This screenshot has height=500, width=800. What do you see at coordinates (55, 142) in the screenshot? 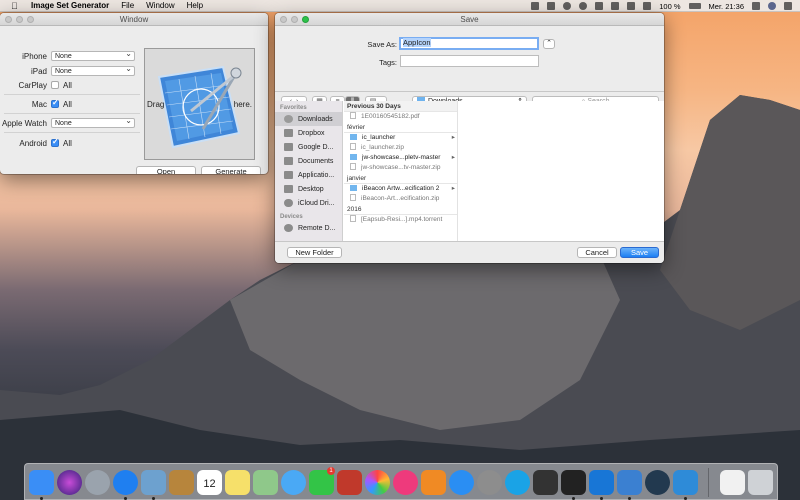
I see `android-checkbox` at bounding box center [55, 142].